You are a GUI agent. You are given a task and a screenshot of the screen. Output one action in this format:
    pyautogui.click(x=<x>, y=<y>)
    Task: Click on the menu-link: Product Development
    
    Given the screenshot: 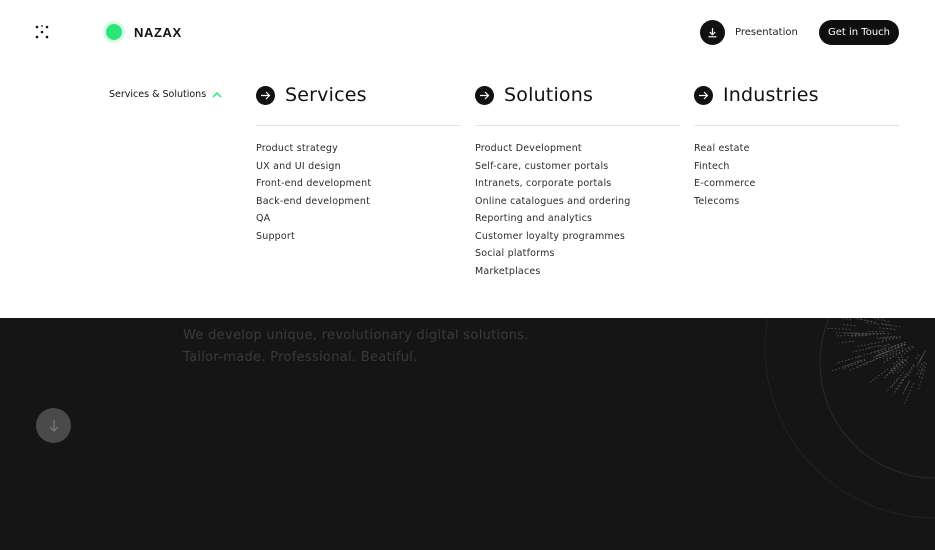 What is the action you would take?
    pyautogui.click(x=577, y=151)
    